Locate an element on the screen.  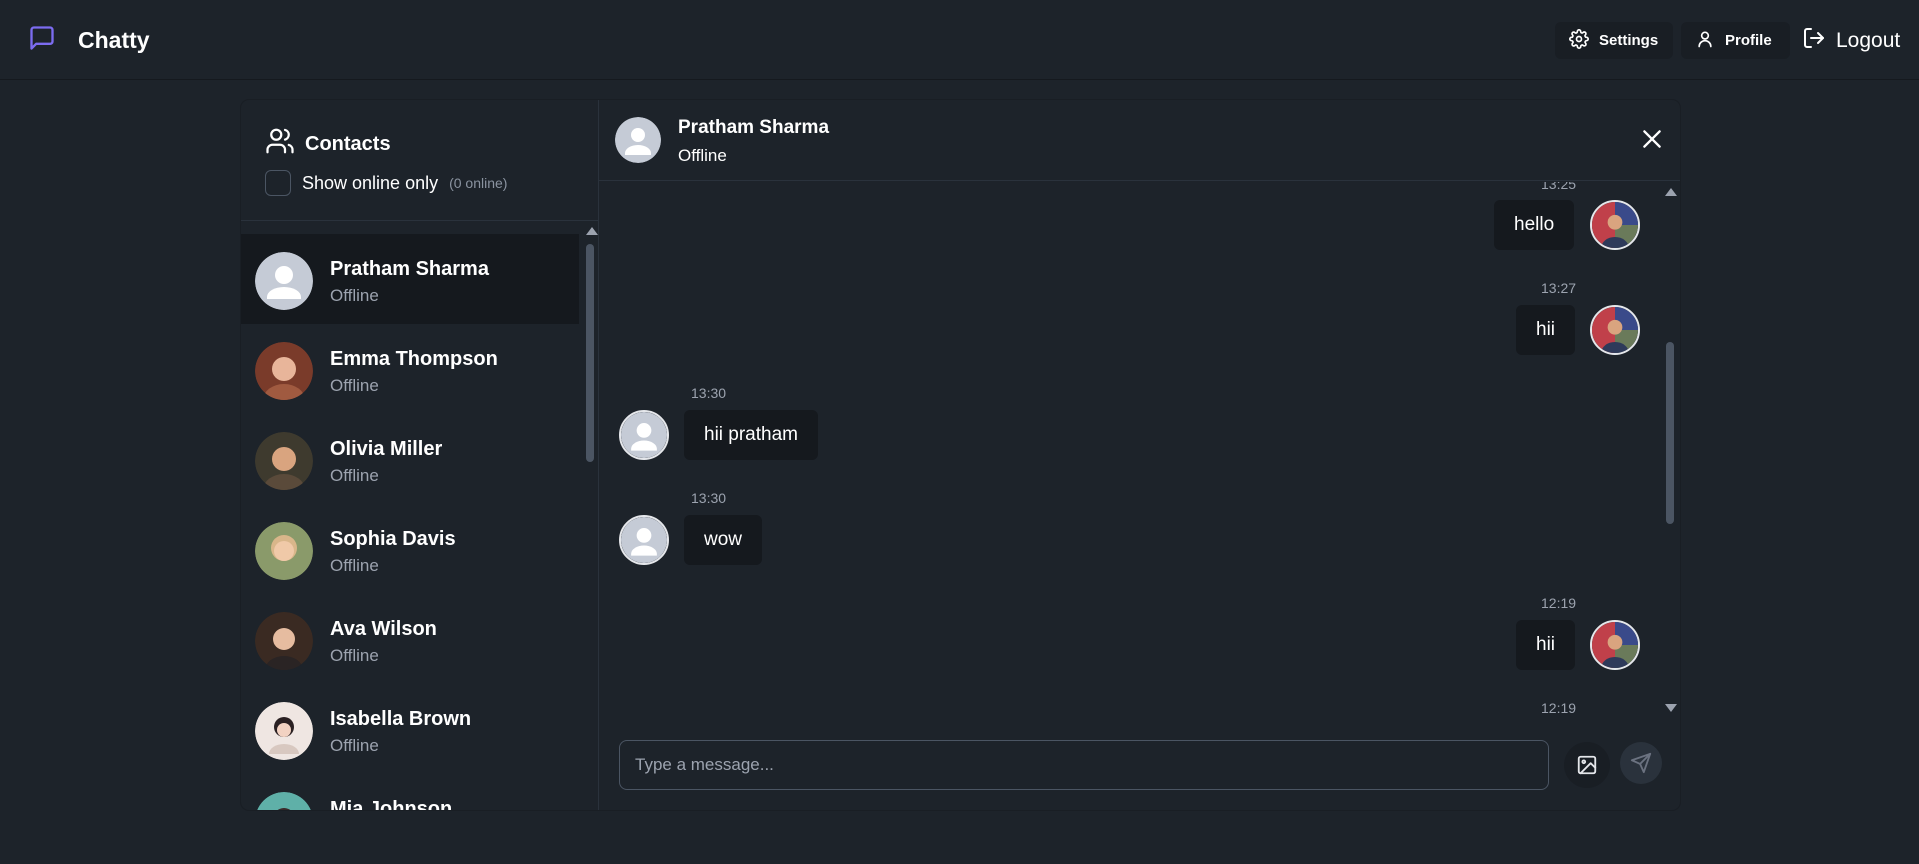
contact-item: Ava Wilson Offline is located at coordinates (410, 639).